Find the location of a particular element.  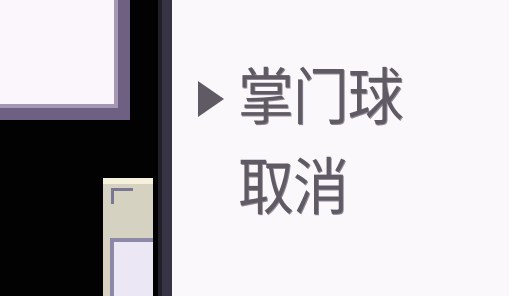

field-top-panel-inner is located at coordinates (59, 54).